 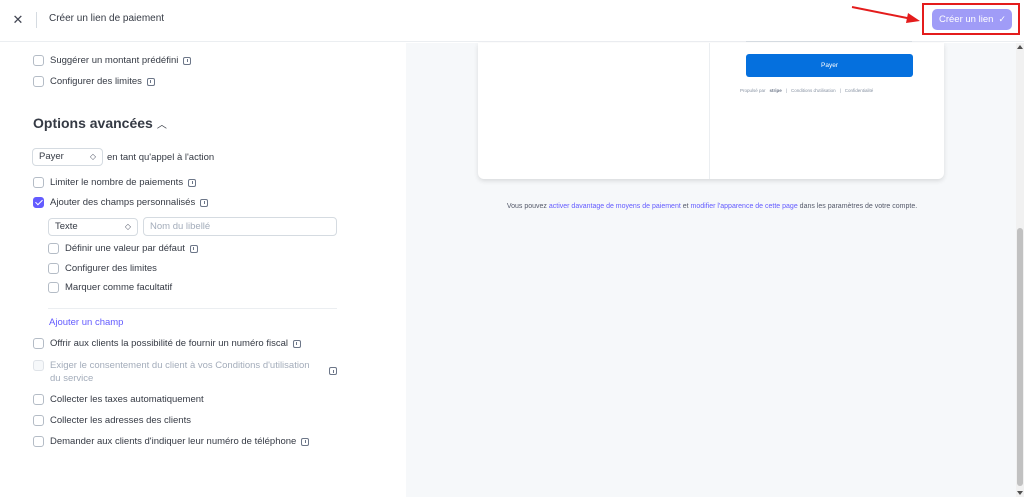 What do you see at coordinates (744, 206) in the screenshot?
I see `modify-appearance-link: modifier l'apparence de cette page` at bounding box center [744, 206].